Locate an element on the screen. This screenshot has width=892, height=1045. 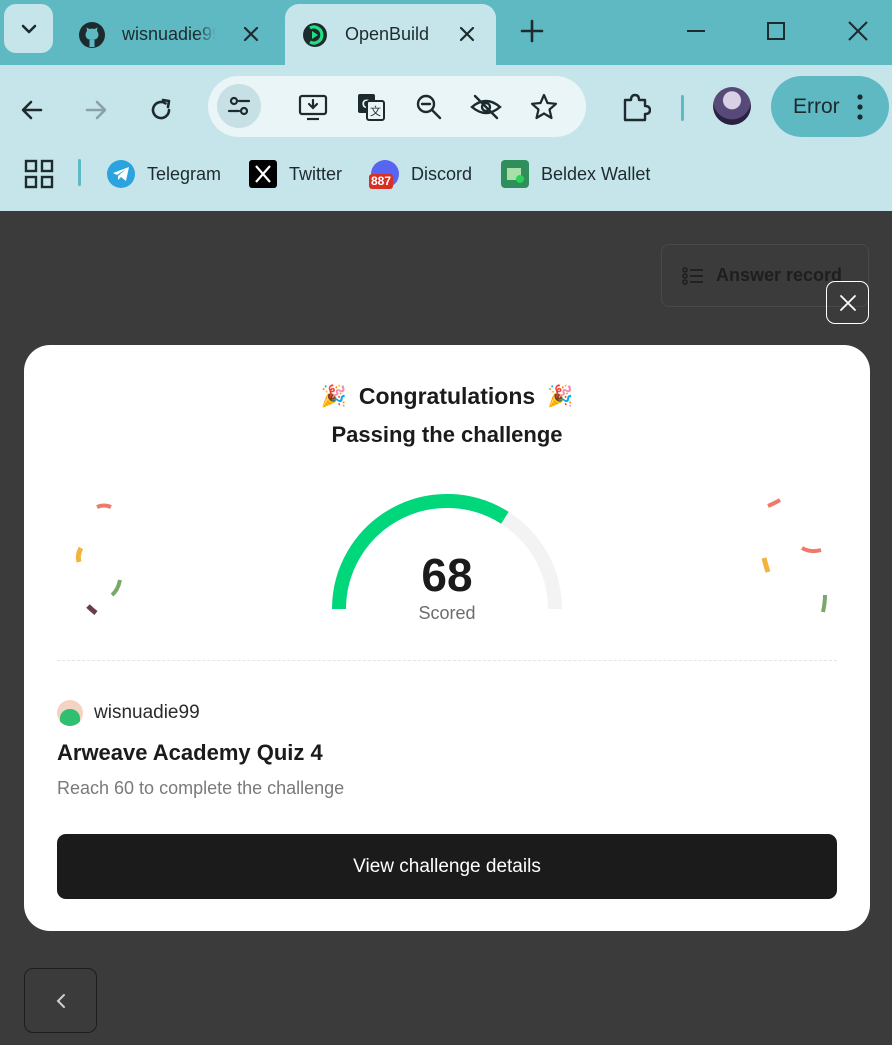
bookmark-label: Beldex Wallet is located at coordinates (596, 173).